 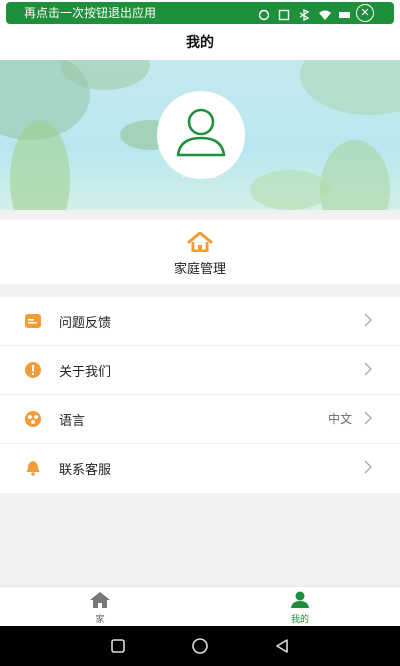 What do you see at coordinates (72, 421) in the screenshot?
I see `menu-item-label: 语言` at bounding box center [72, 421].